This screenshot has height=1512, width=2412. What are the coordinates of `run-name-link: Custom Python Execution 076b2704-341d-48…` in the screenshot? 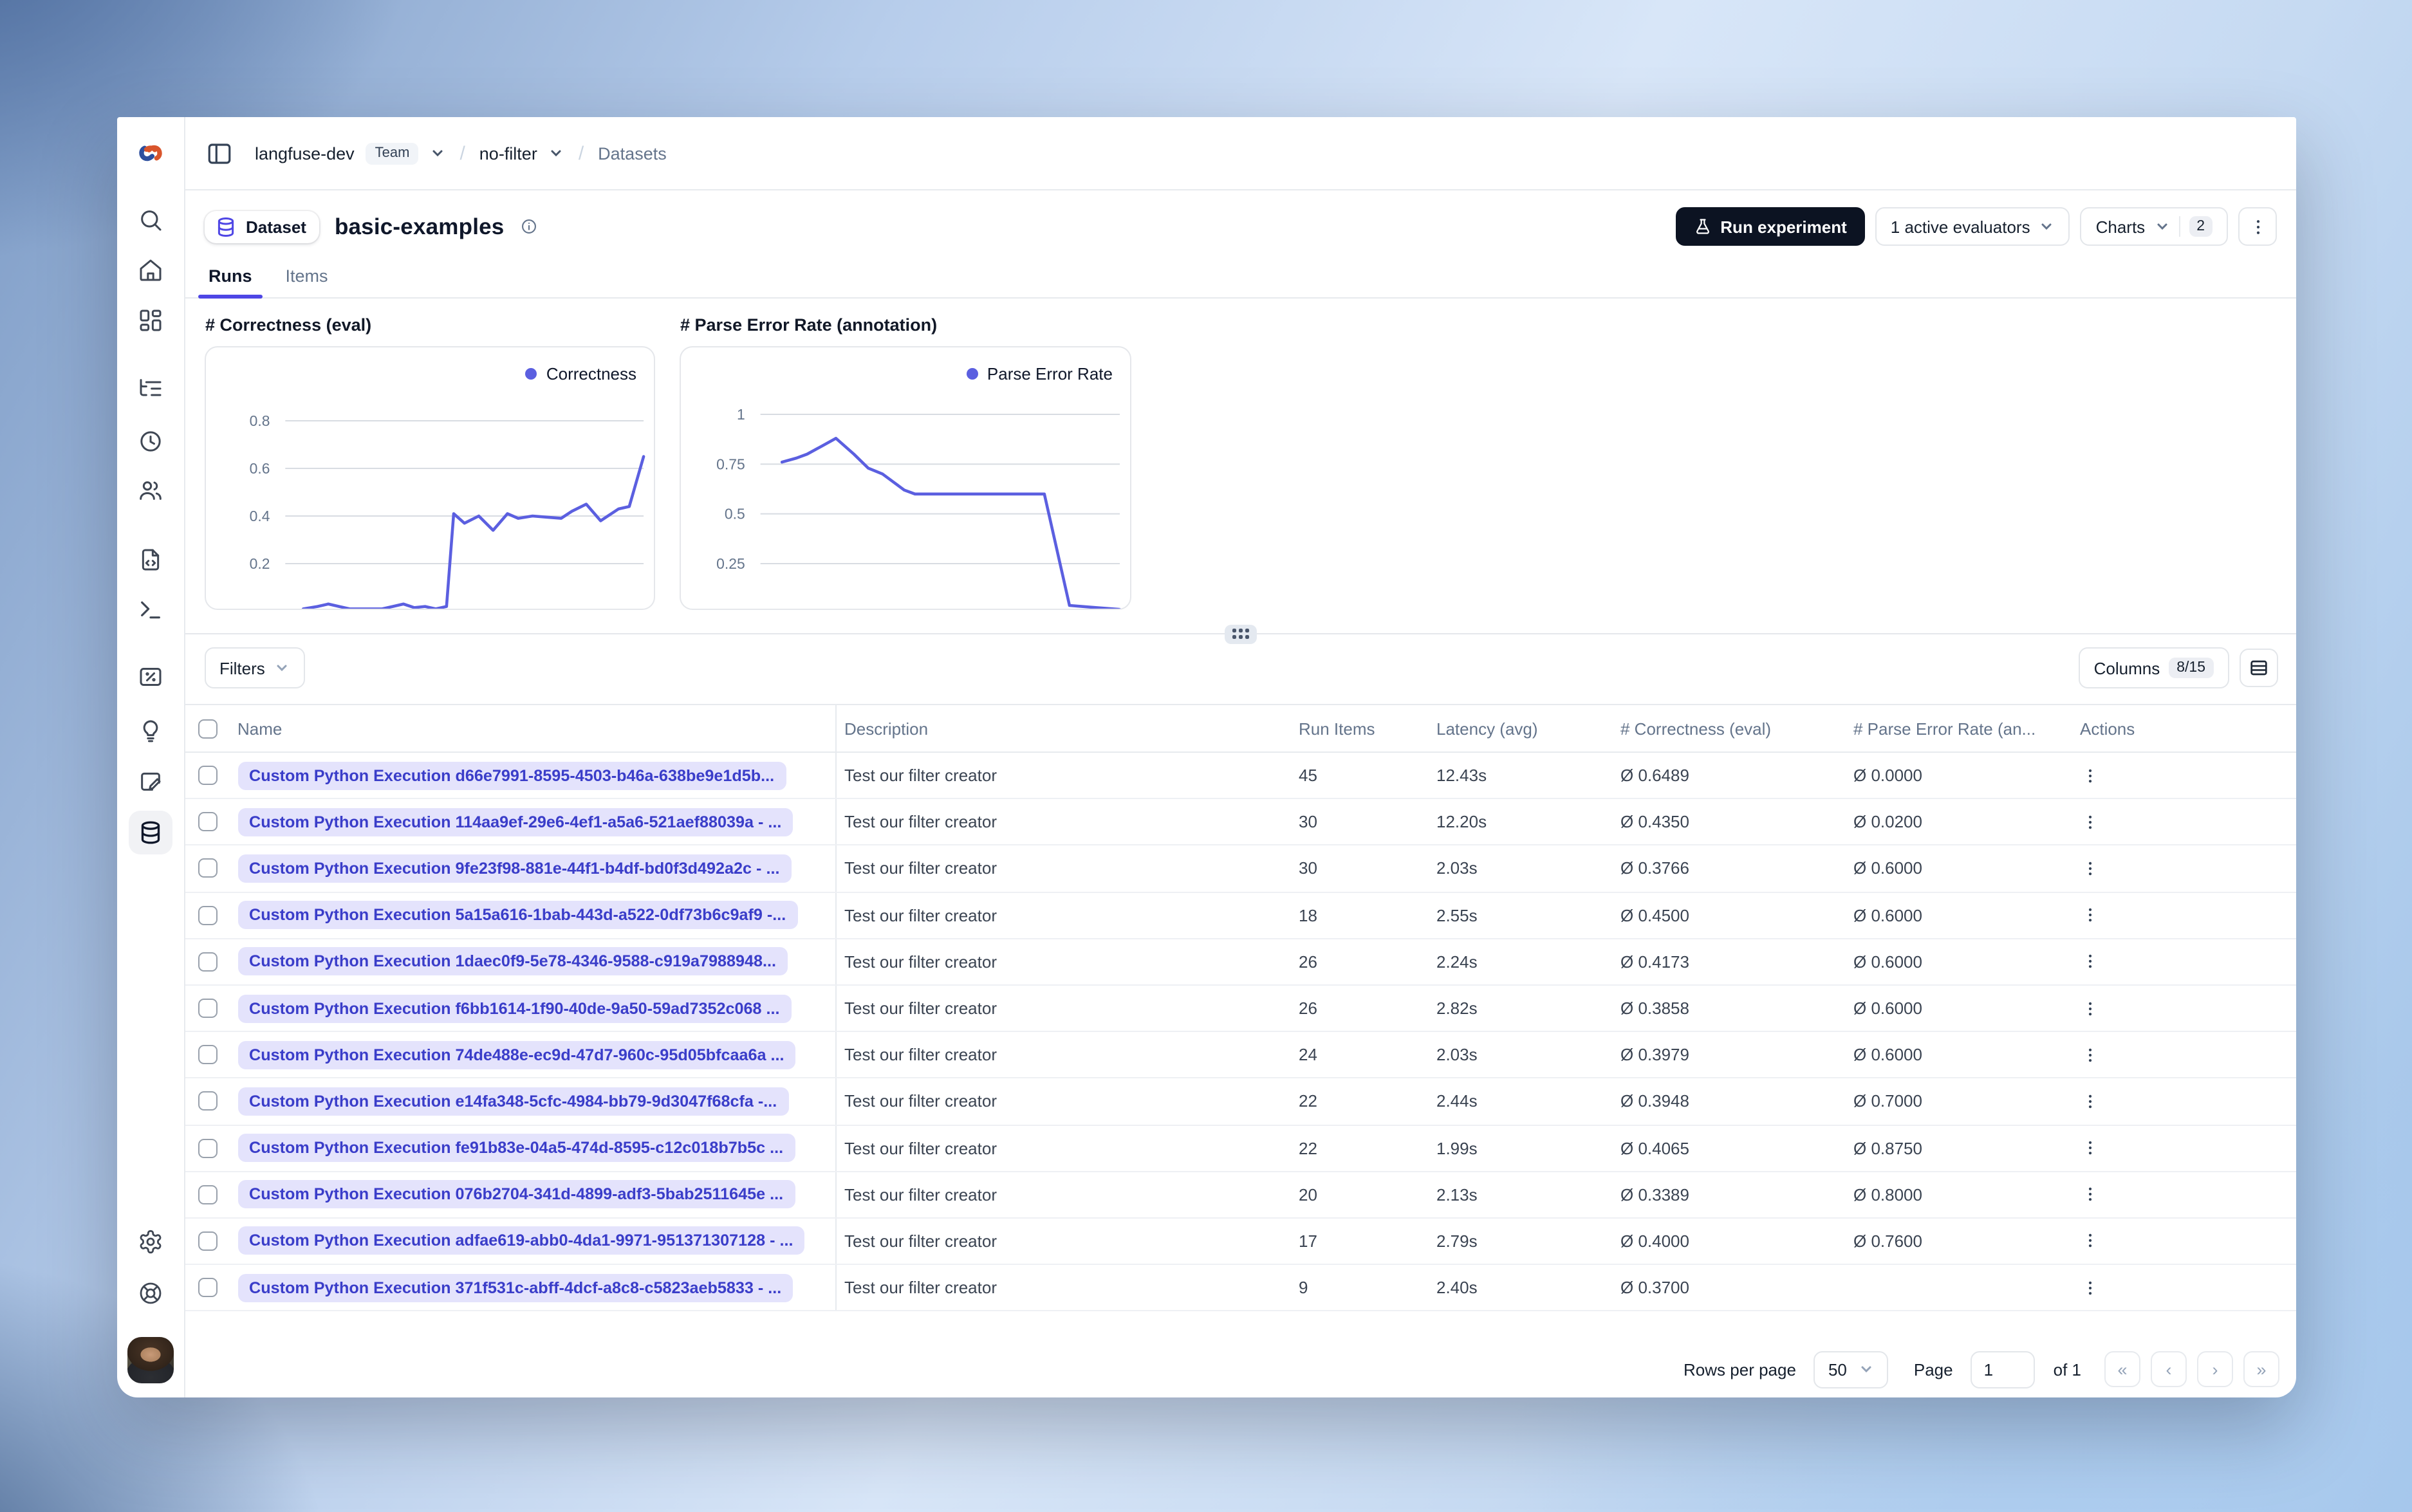 It's located at (516, 1194).